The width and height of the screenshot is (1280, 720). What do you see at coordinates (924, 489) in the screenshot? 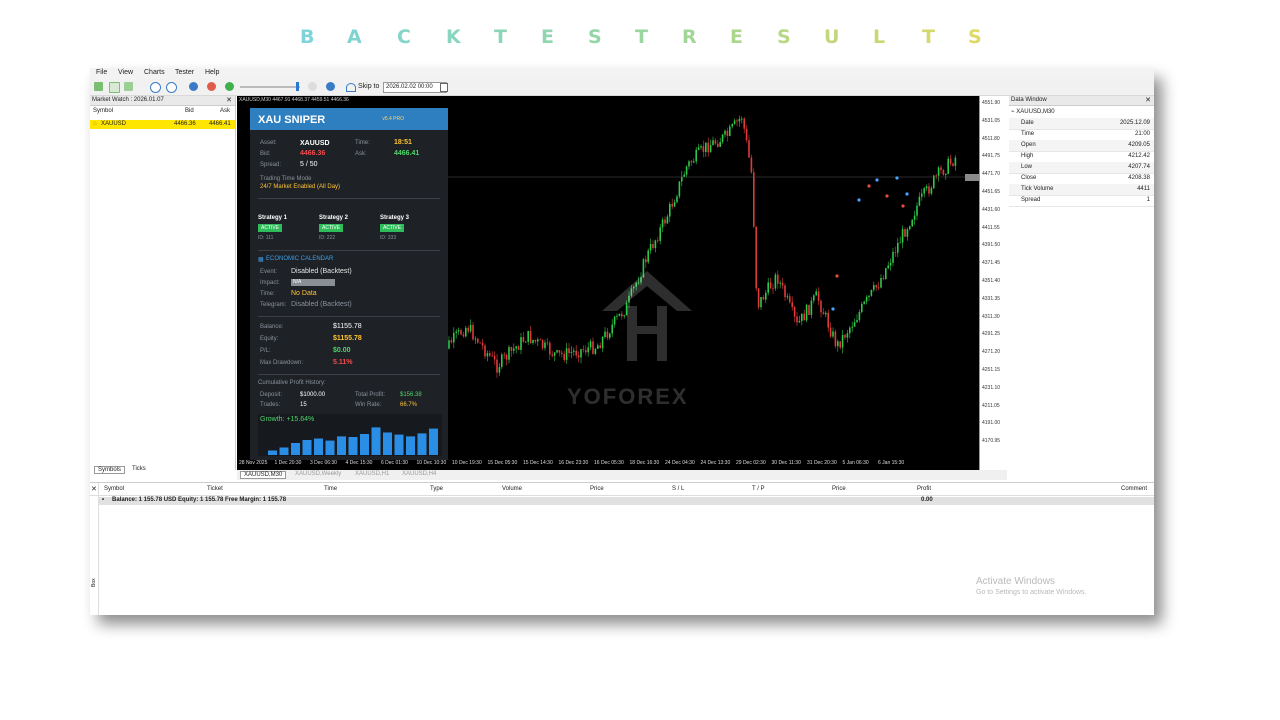
I see `col-profit: Profit` at bounding box center [924, 489].